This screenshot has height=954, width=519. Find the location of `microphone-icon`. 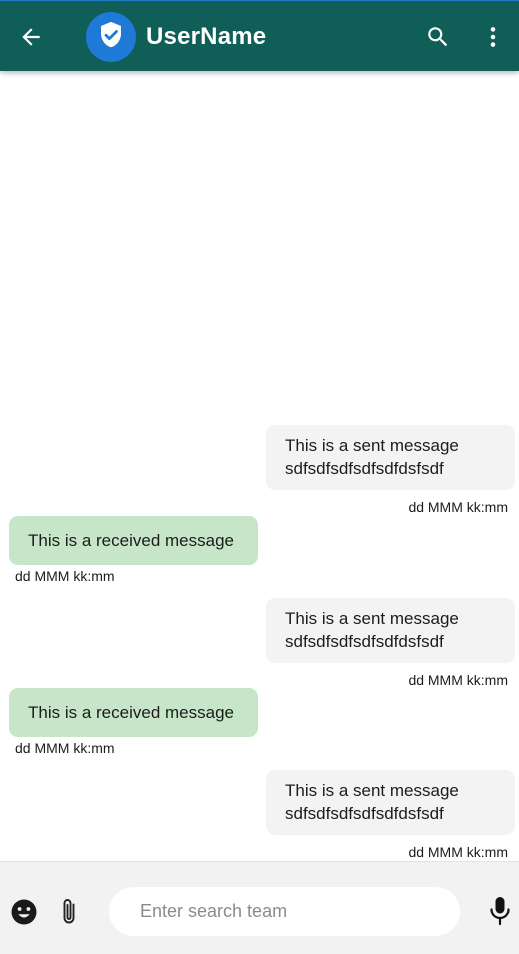

microphone-icon is located at coordinates (500, 911).